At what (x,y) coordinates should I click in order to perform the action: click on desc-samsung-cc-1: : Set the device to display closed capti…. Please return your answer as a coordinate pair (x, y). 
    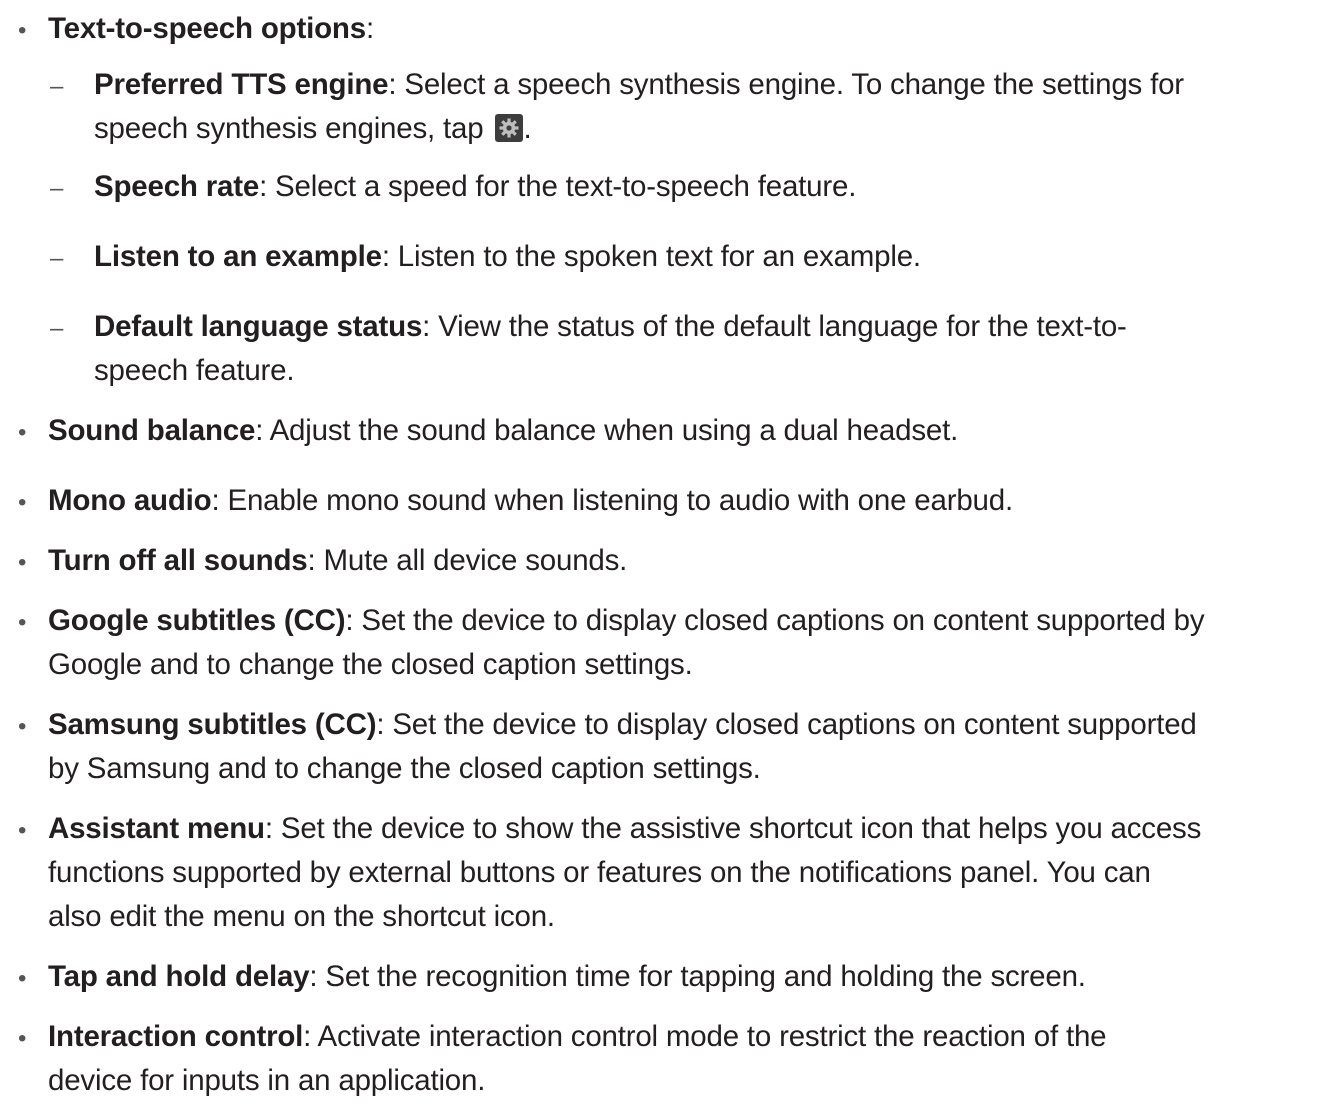
    Looking at the image, I should click on (786, 724).